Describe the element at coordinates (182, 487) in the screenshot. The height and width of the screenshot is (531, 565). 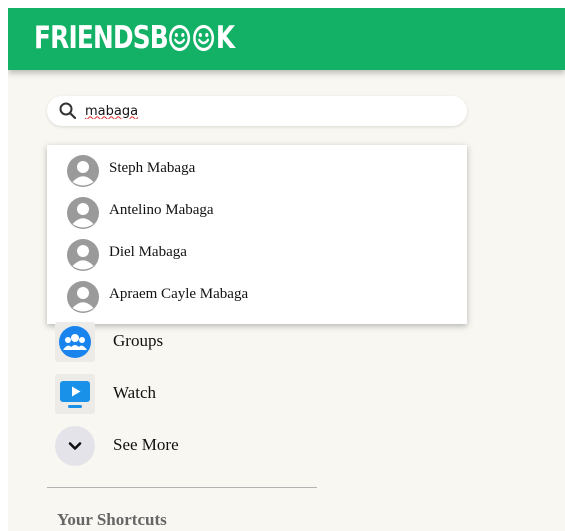
I see `sidebar-divider` at that location.